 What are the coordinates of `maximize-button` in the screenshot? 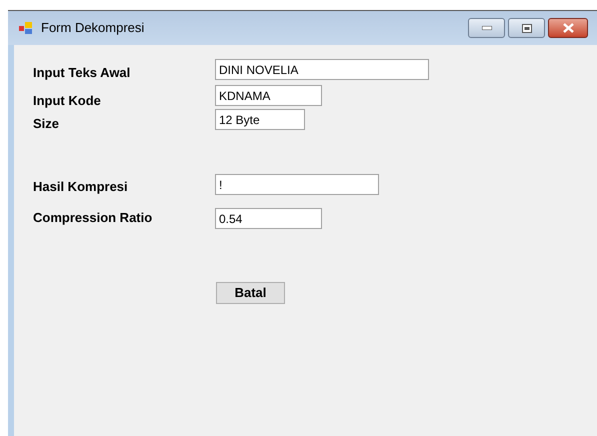 It's located at (526, 28).